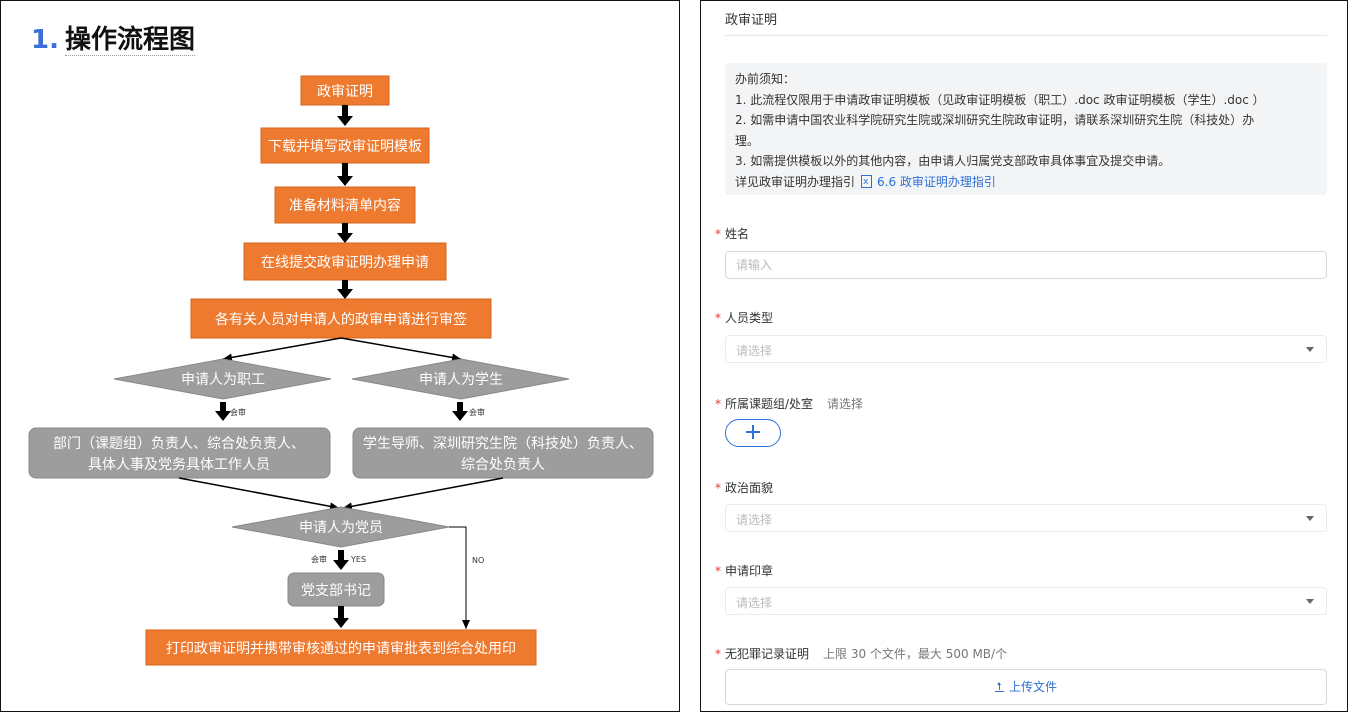  What do you see at coordinates (754, 603) in the screenshot?
I see `seal-placeholder: 请选择` at bounding box center [754, 603].